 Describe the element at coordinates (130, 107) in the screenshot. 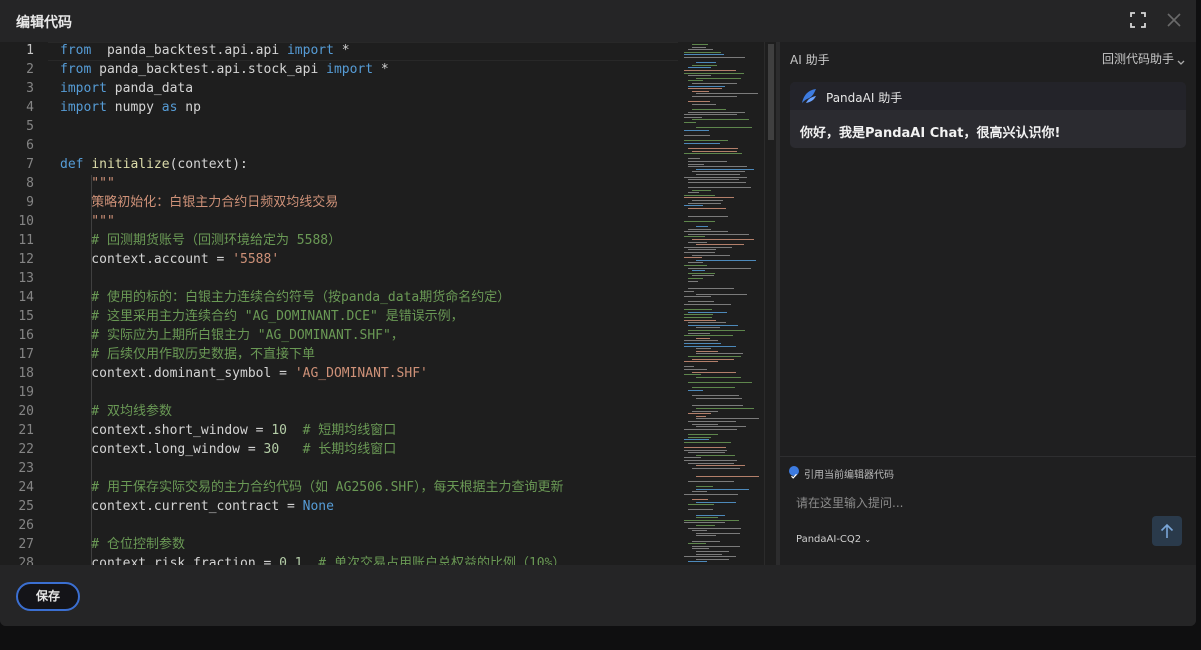

I see `code-line: import numpy as np` at that location.